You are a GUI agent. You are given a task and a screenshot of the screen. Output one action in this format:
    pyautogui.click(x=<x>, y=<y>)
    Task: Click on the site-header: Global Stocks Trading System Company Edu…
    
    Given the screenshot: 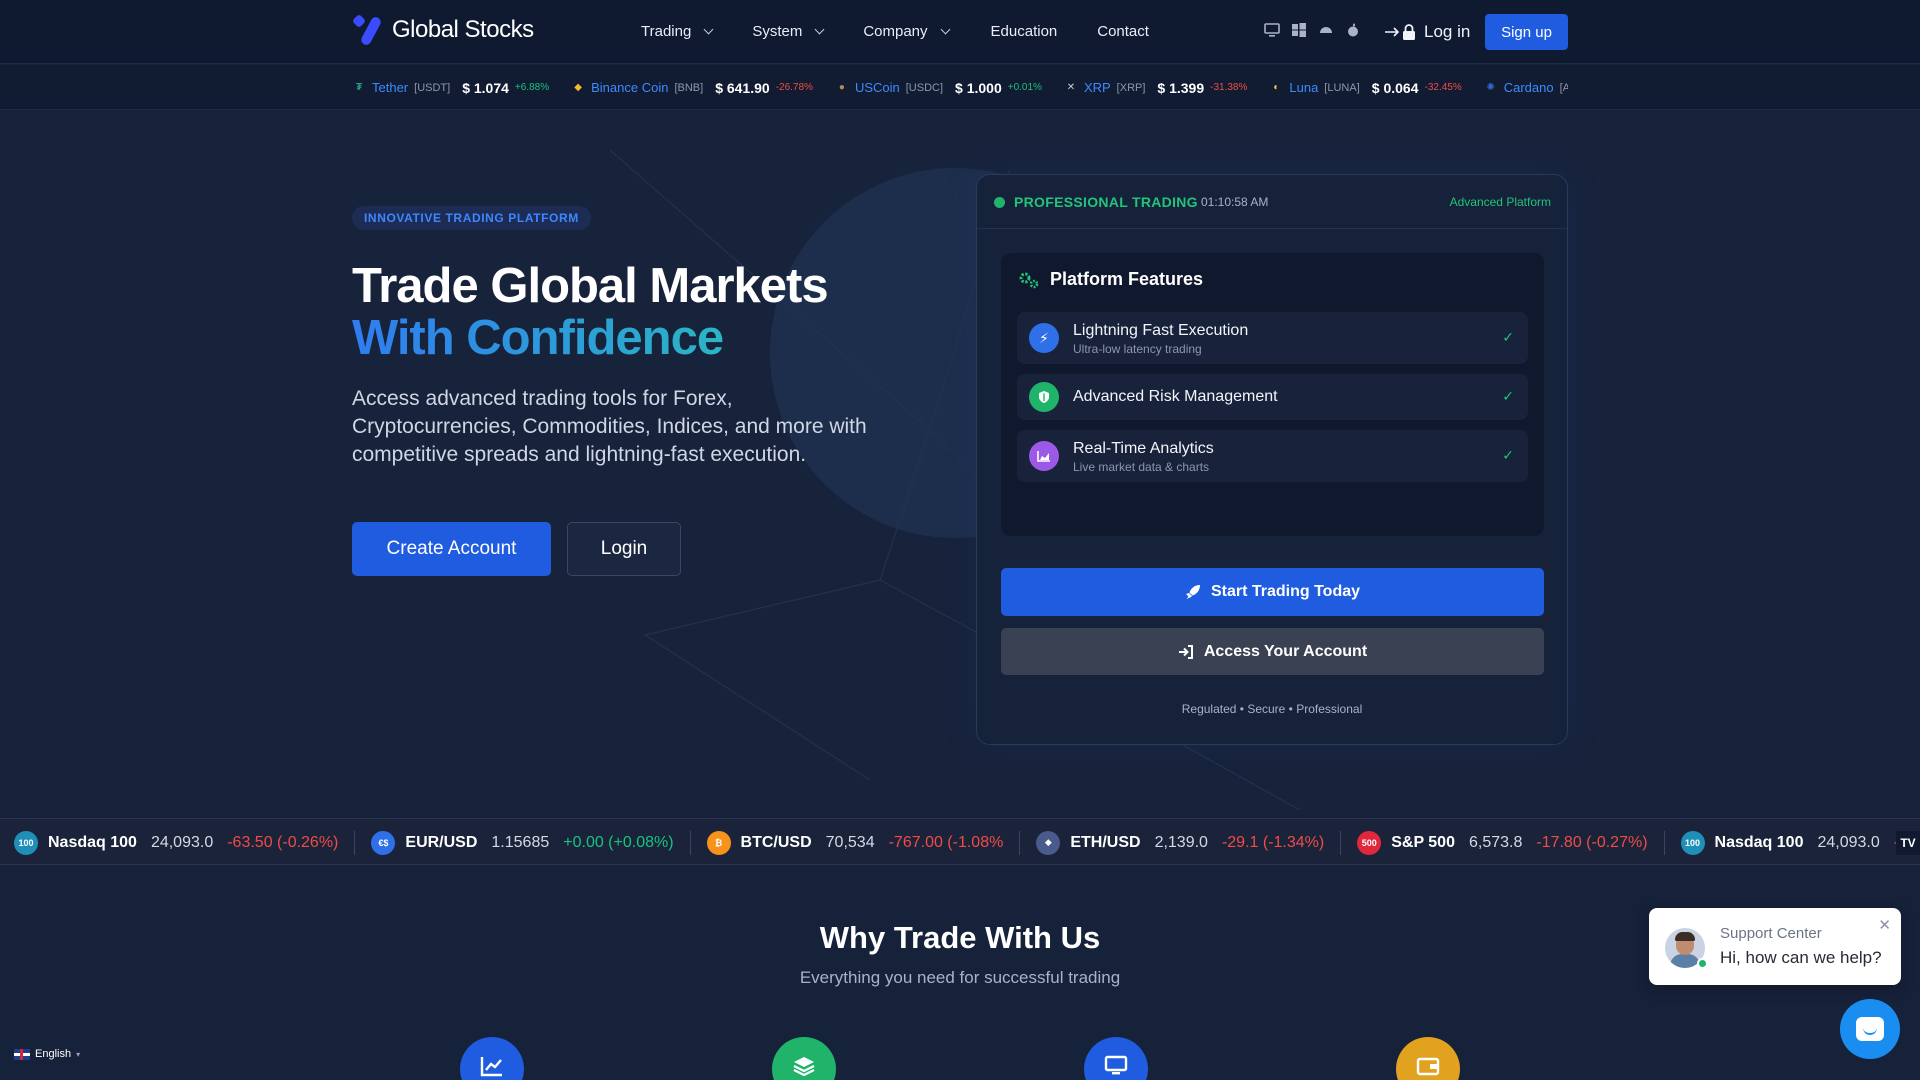 What is the action you would take?
    pyautogui.click(x=960, y=32)
    